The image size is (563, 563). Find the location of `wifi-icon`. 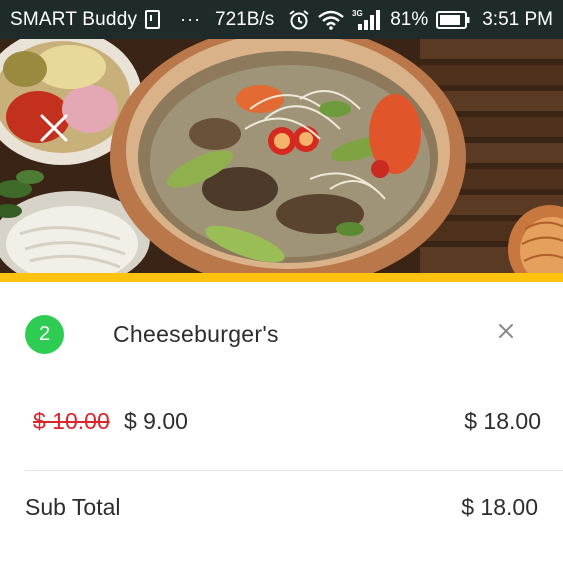

wifi-icon is located at coordinates (331, 20).